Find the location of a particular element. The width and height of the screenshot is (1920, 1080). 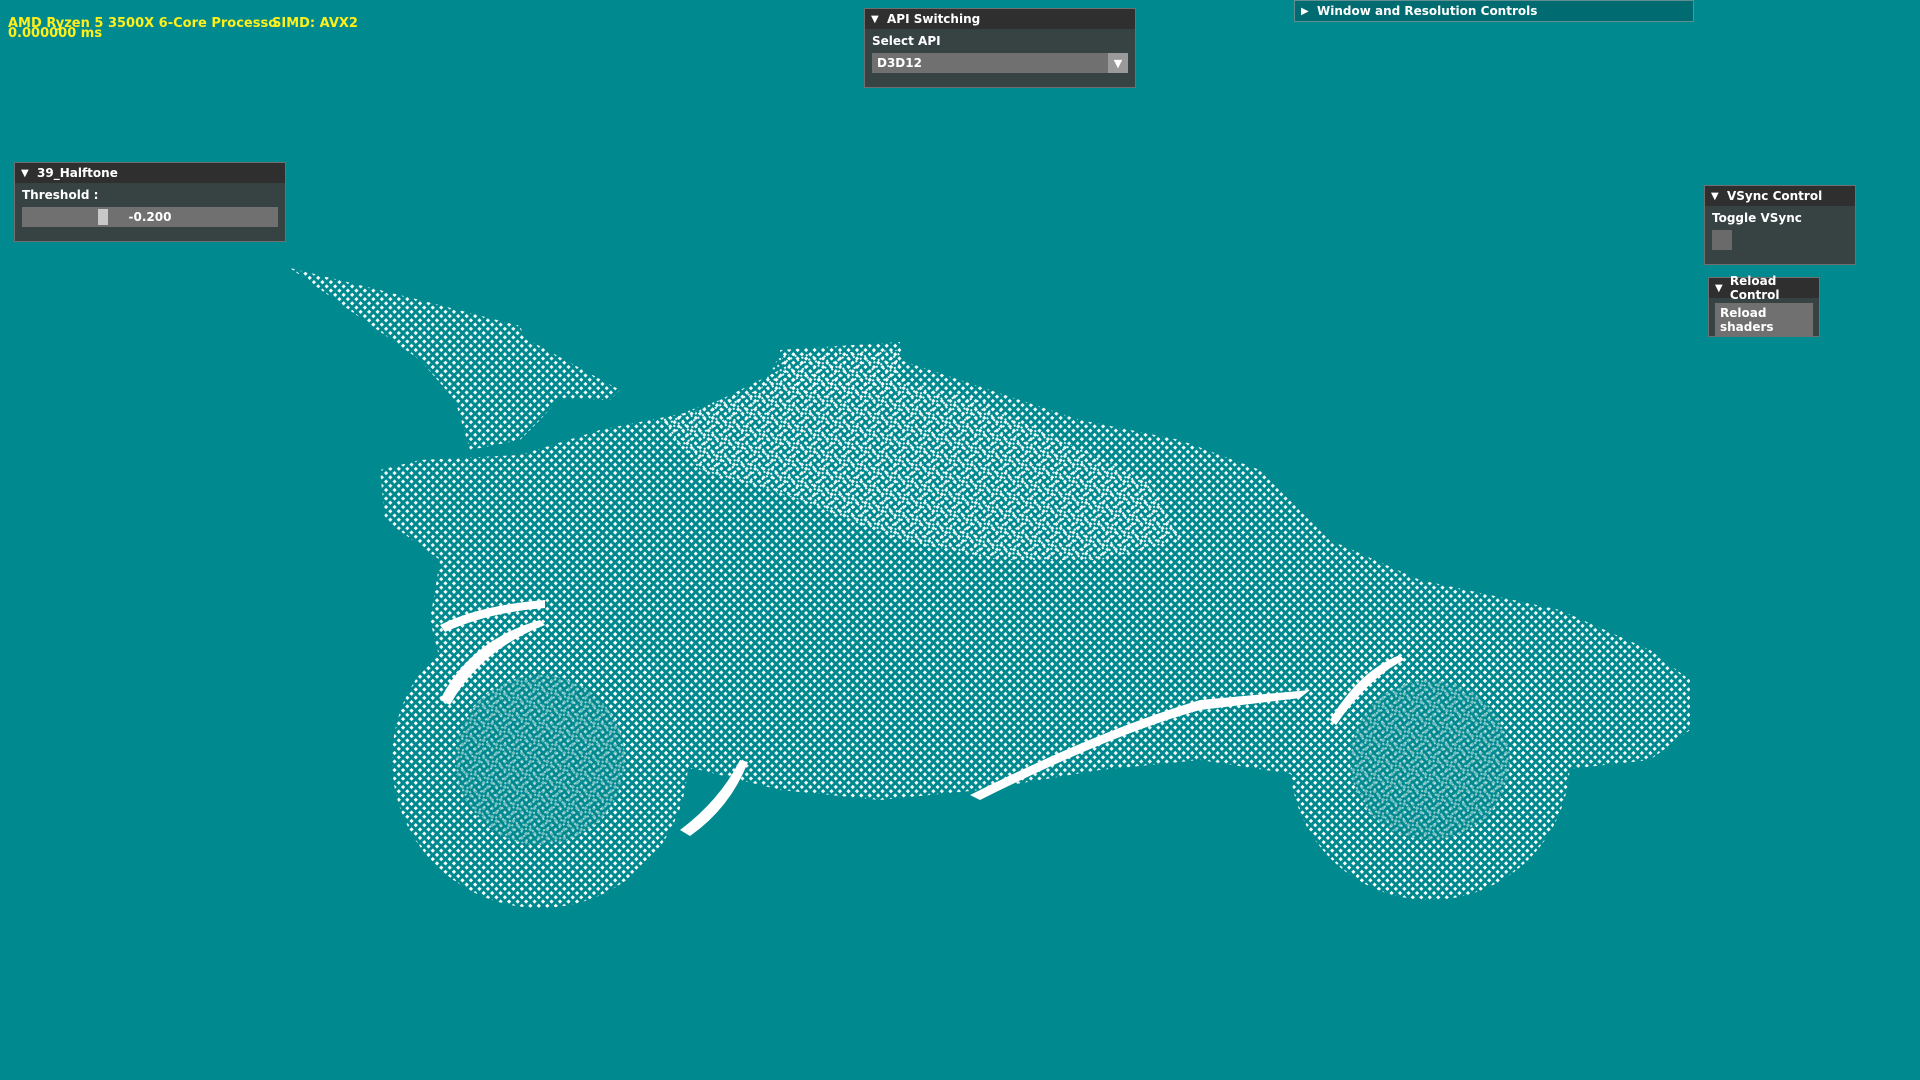

vsync-panel-header: ▼ VSync Control is located at coordinates (1780, 196).